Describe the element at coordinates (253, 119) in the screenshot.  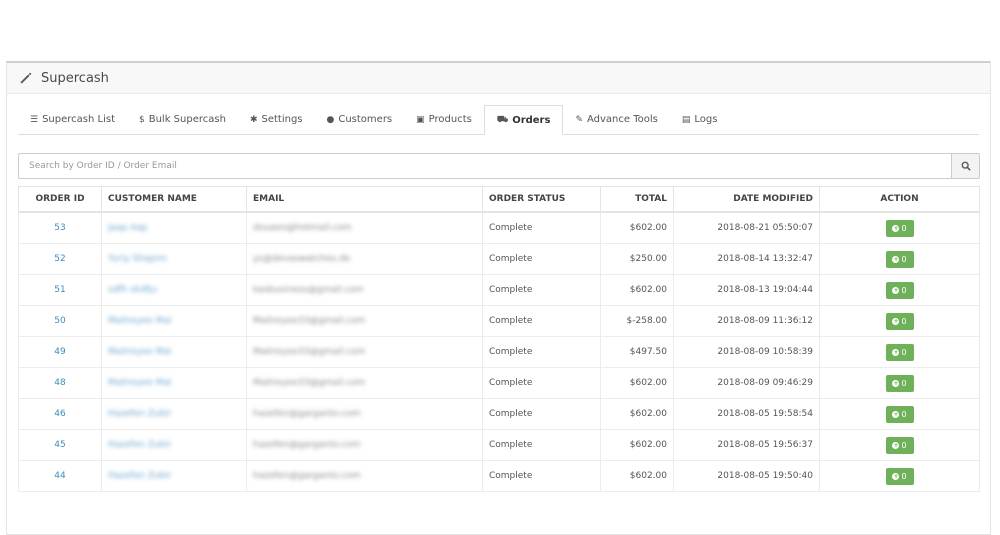
I see `gear-icon: ✱` at that location.